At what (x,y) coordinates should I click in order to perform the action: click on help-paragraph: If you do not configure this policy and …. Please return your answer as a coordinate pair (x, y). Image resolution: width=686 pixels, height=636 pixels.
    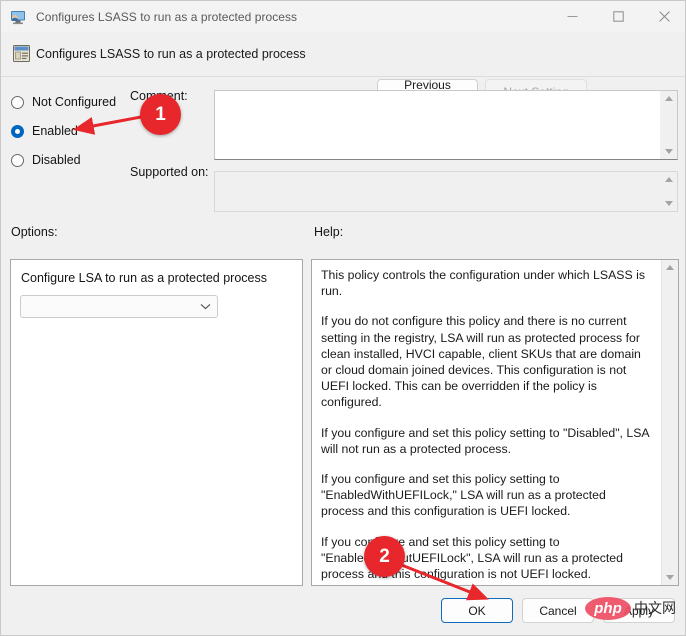
    Looking at the image, I should click on (481, 362).